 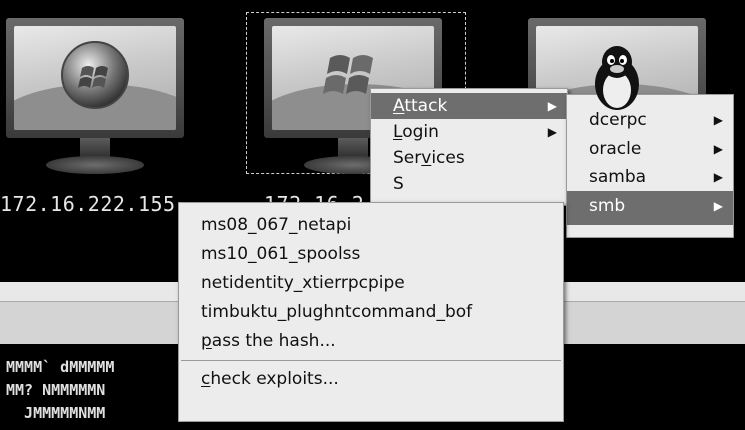 What do you see at coordinates (206, 379) in the screenshot?
I see `check-exploits-mnemonic: c` at bounding box center [206, 379].